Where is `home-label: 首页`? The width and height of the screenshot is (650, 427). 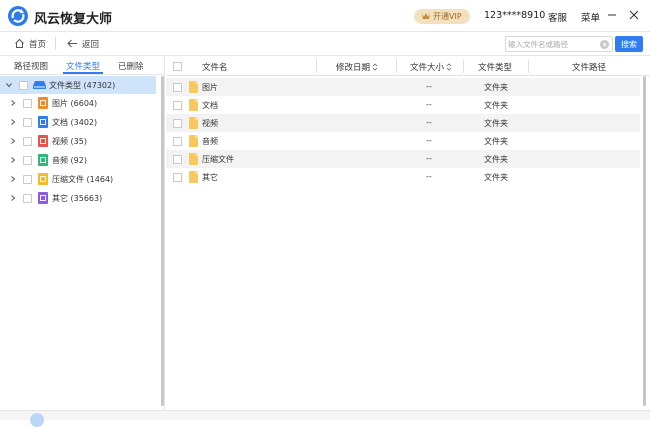
home-label: 首页 is located at coordinates (38, 45).